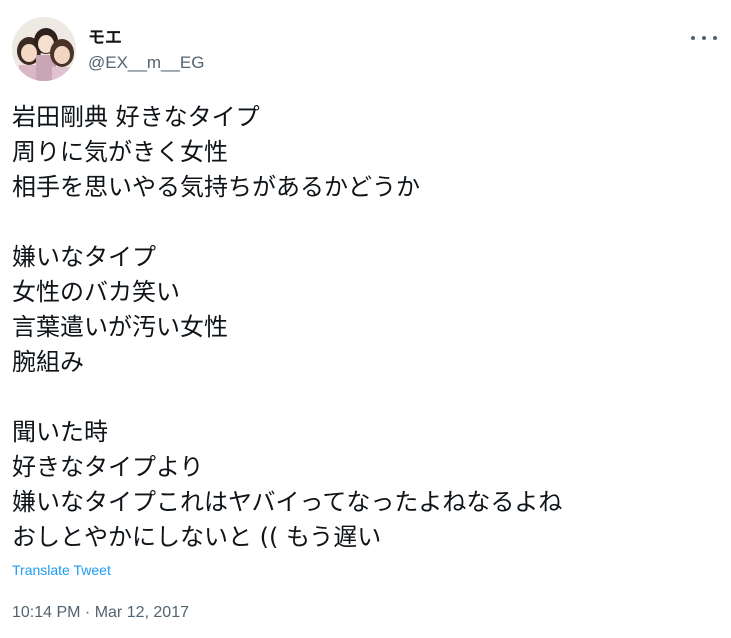 The width and height of the screenshot is (731, 638). I want to click on tweet-line: 嫌いなタイプこれはヤバイってなったよねなるよね, so click(287, 502).